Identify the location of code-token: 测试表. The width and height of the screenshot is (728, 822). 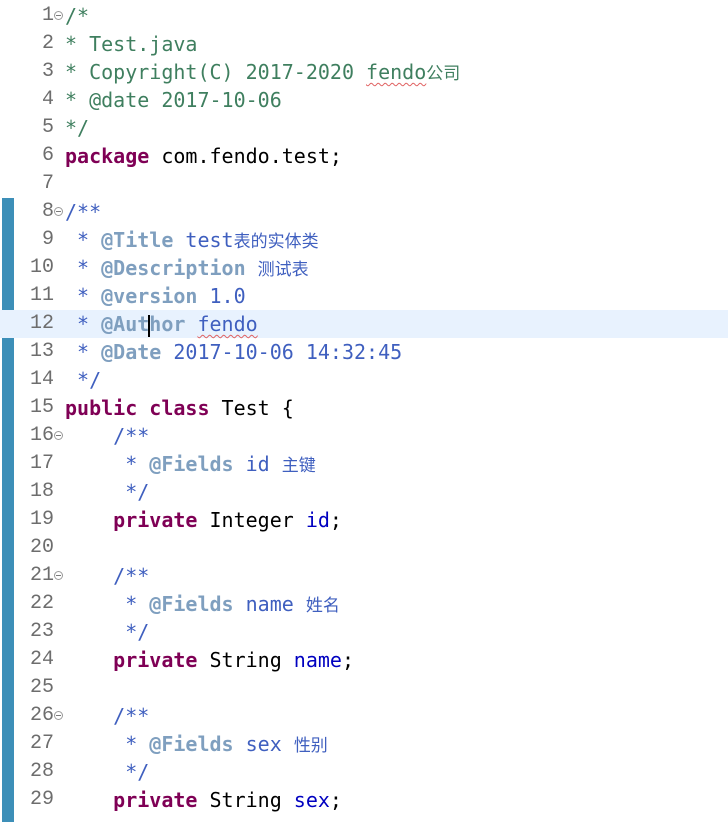
(283, 270).